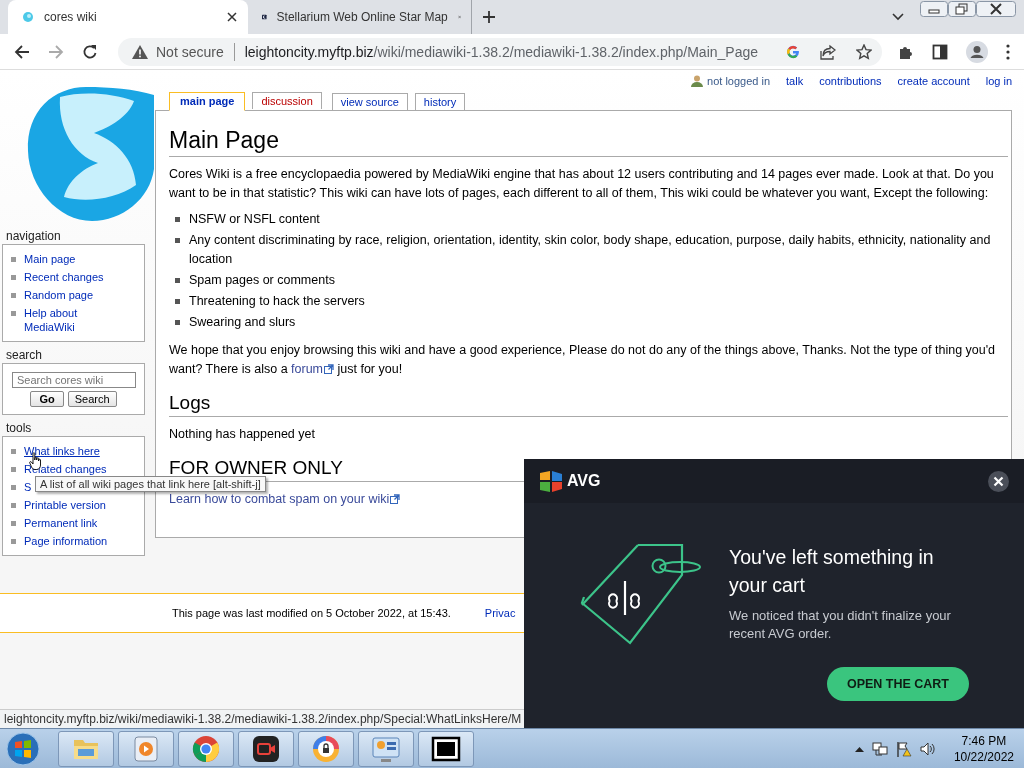  What do you see at coordinates (92, 399) in the screenshot?
I see `search-button: Search` at bounding box center [92, 399].